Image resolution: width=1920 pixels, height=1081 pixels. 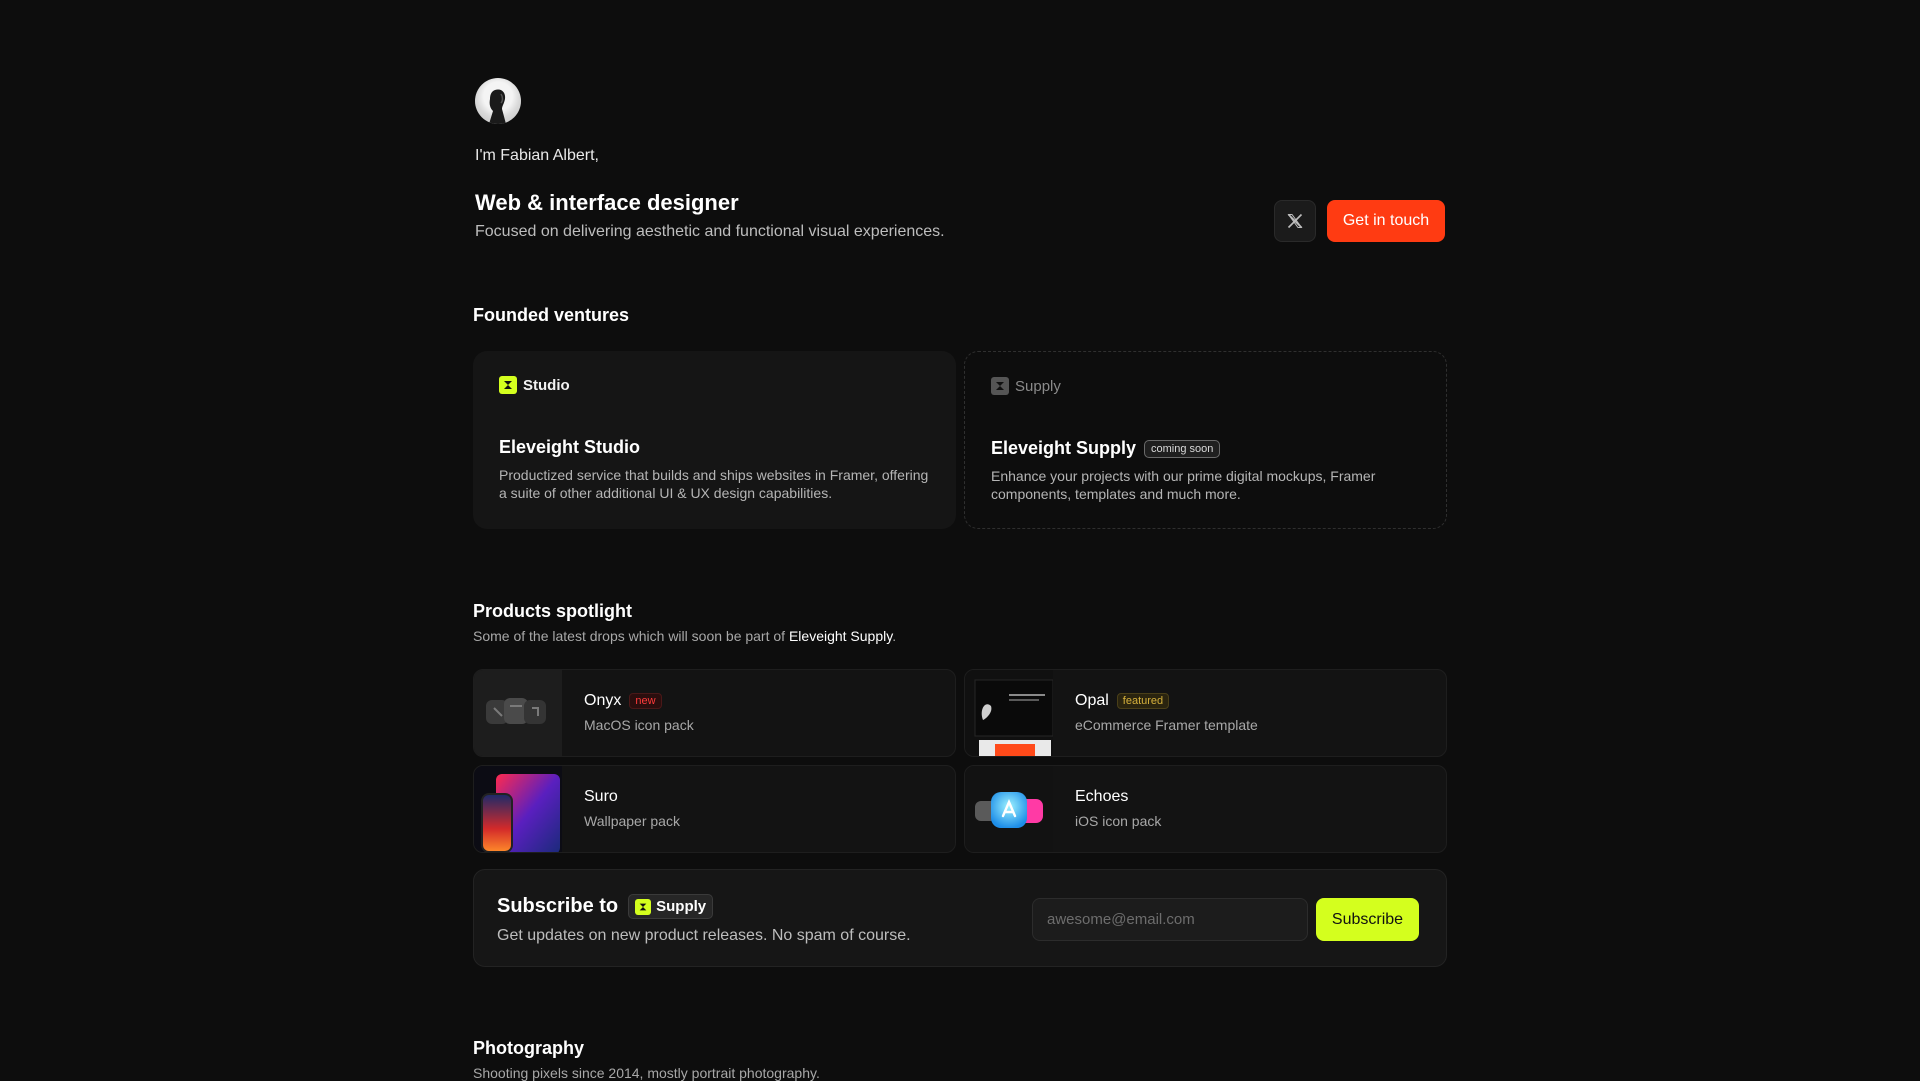 I want to click on photography-title: Photography, so click(x=528, y=1048).